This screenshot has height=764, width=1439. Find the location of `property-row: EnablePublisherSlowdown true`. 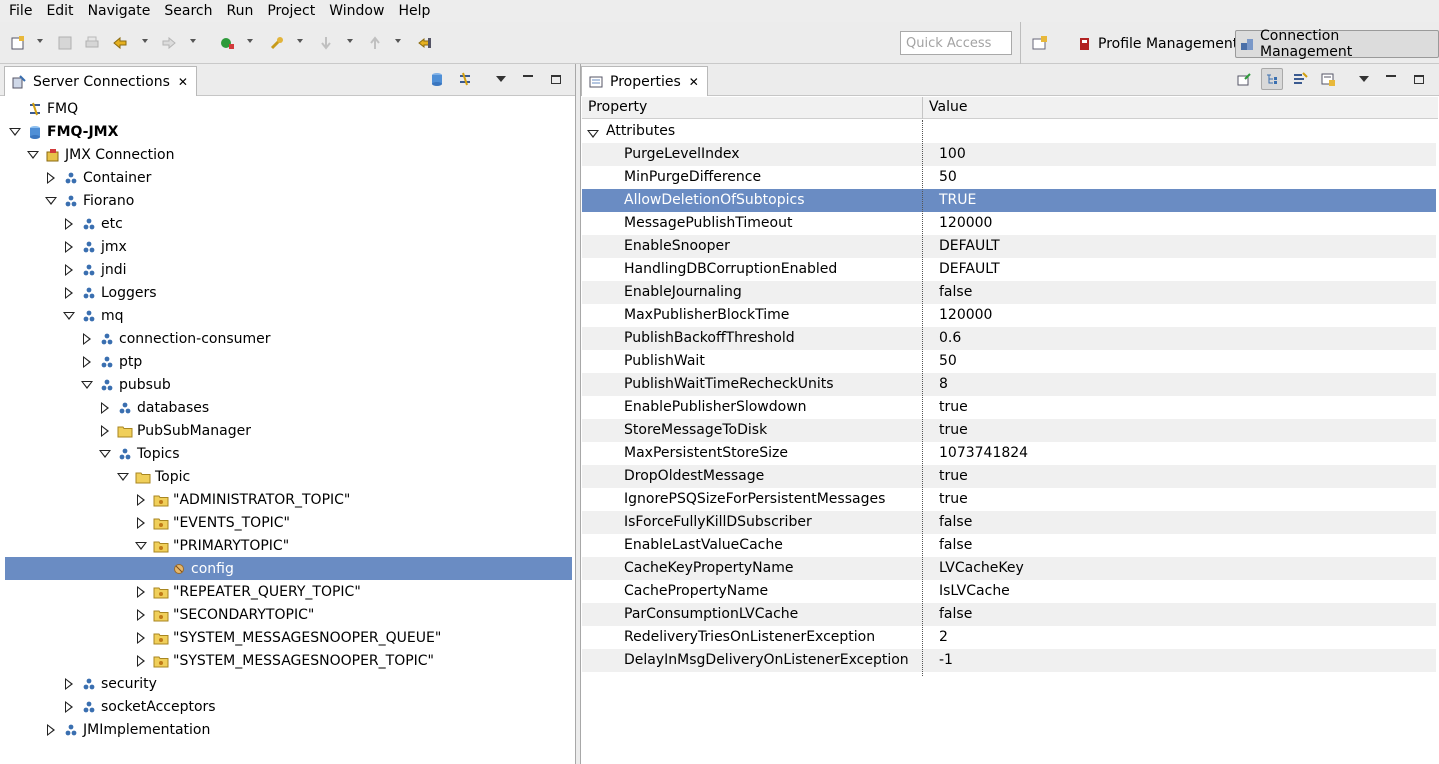

property-row: EnablePublisherSlowdown true is located at coordinates (1009, 407).